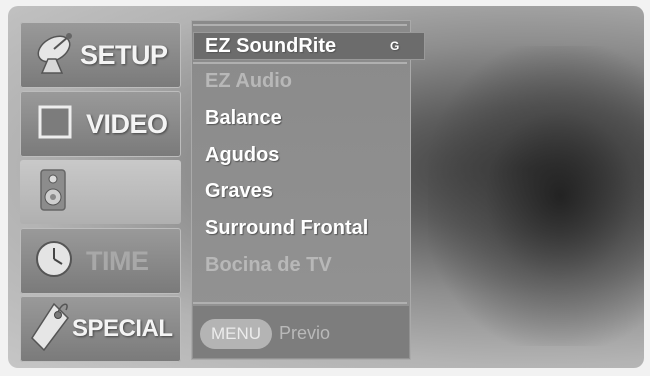  What do you see at coordinates (268, 265) in the screenshot?
I see `menu-item-bocina-de-tv: Bocina de TV` at bounding box center [268, 265].